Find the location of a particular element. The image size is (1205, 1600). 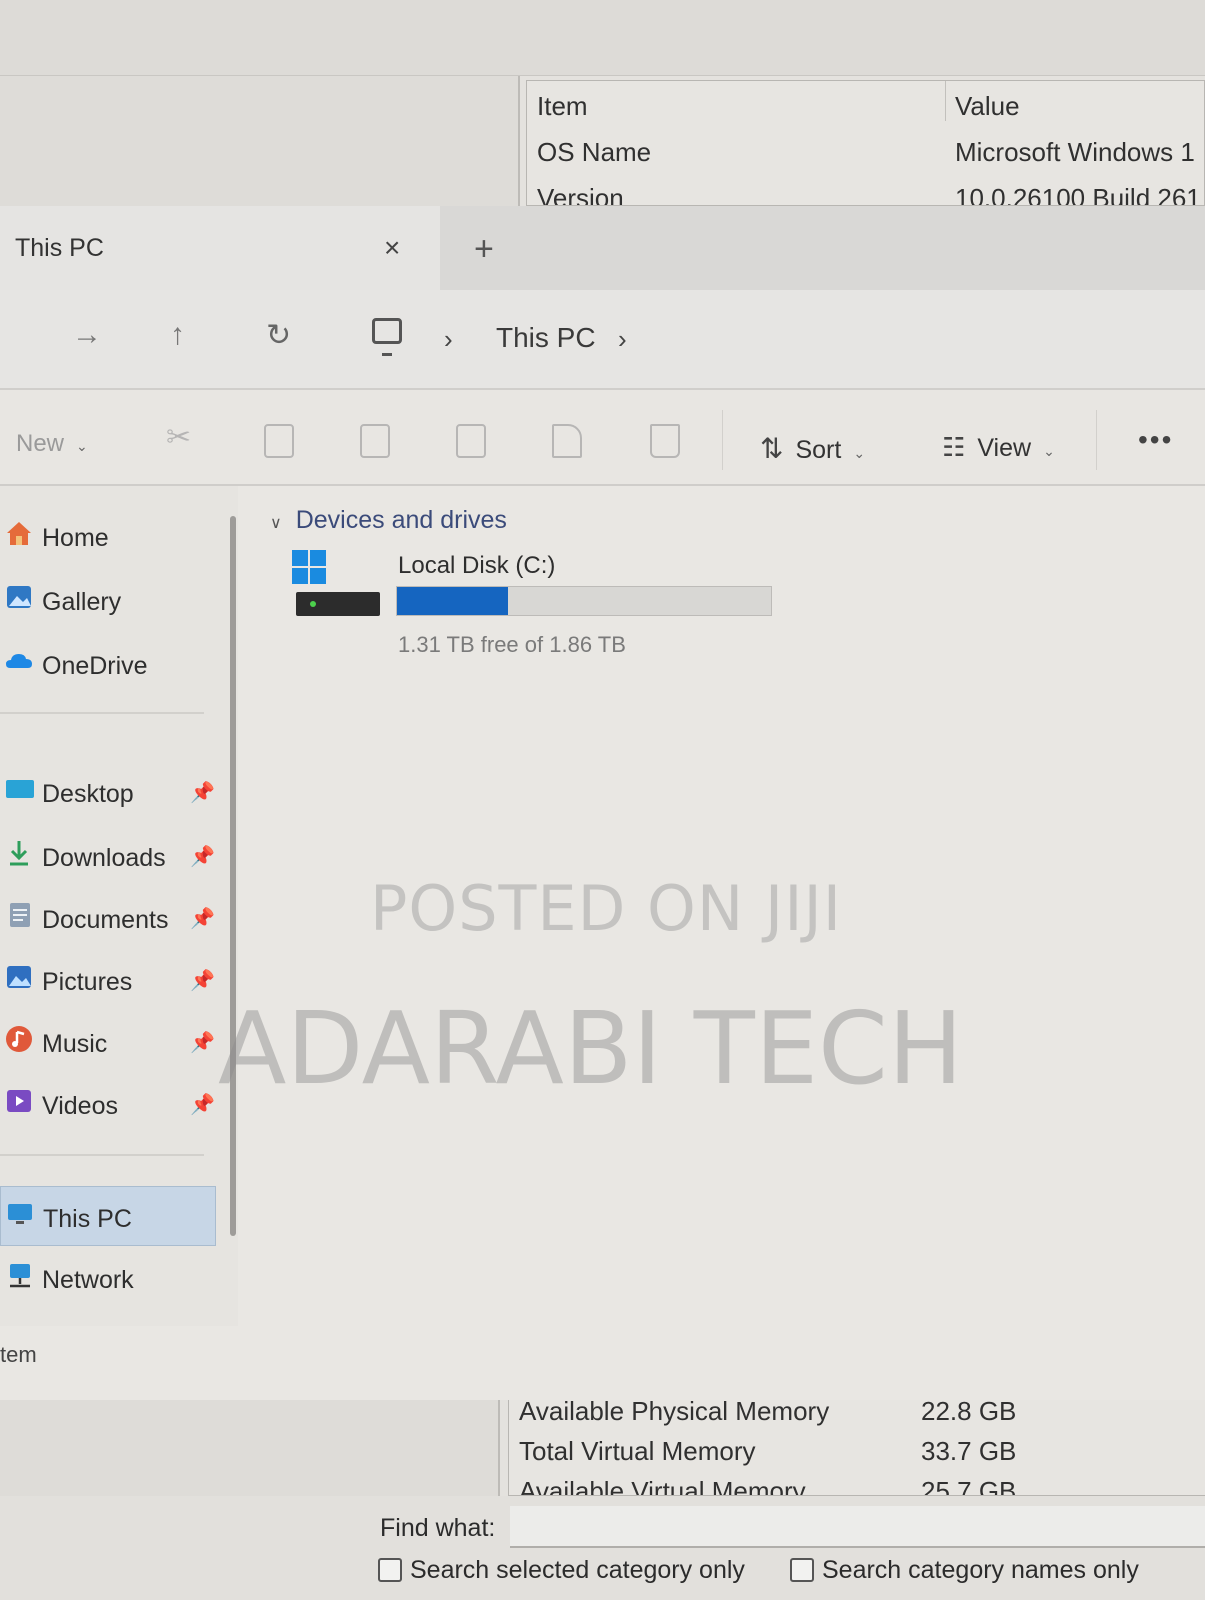

checkbox-label: Search category names only is located at coordinates (980, 1570).